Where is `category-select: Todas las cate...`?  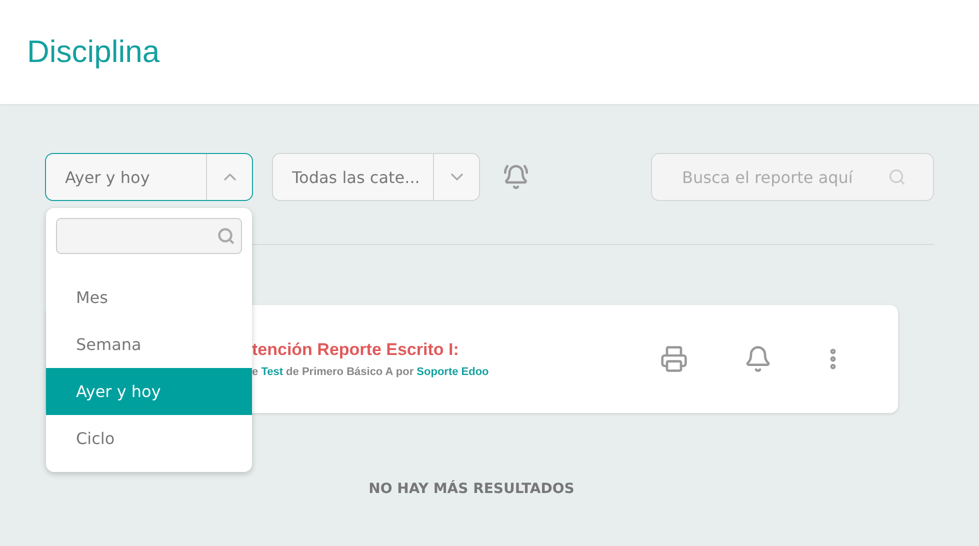 category-select: Todas las cate... is located at coordinates (376, 177).